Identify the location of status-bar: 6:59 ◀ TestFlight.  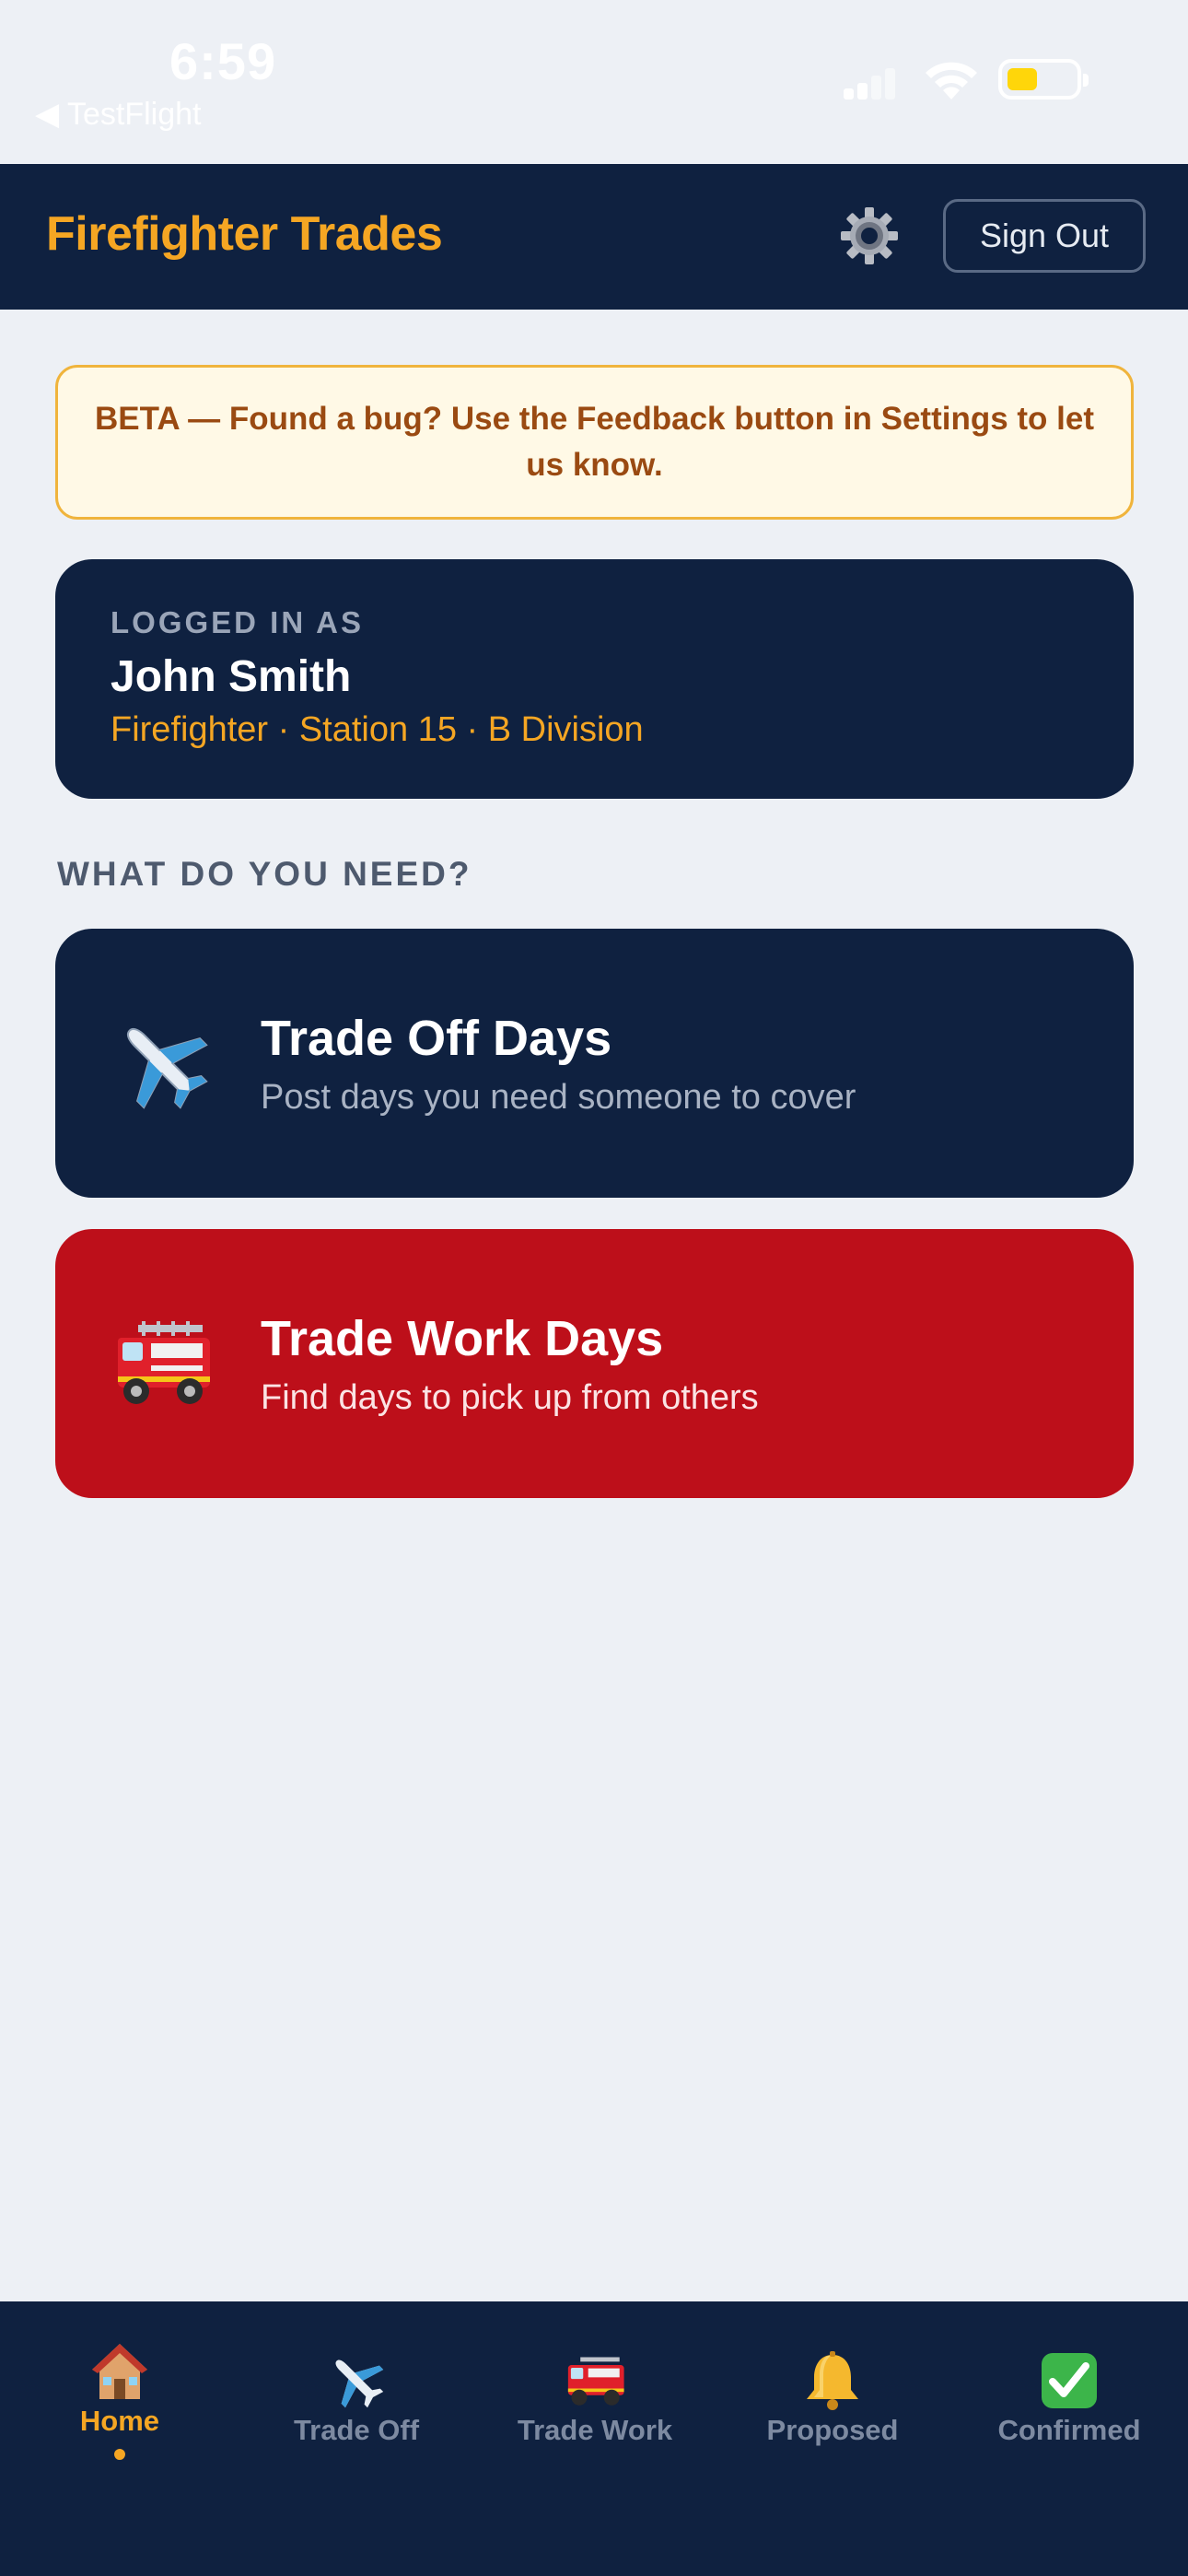
(594, 82).